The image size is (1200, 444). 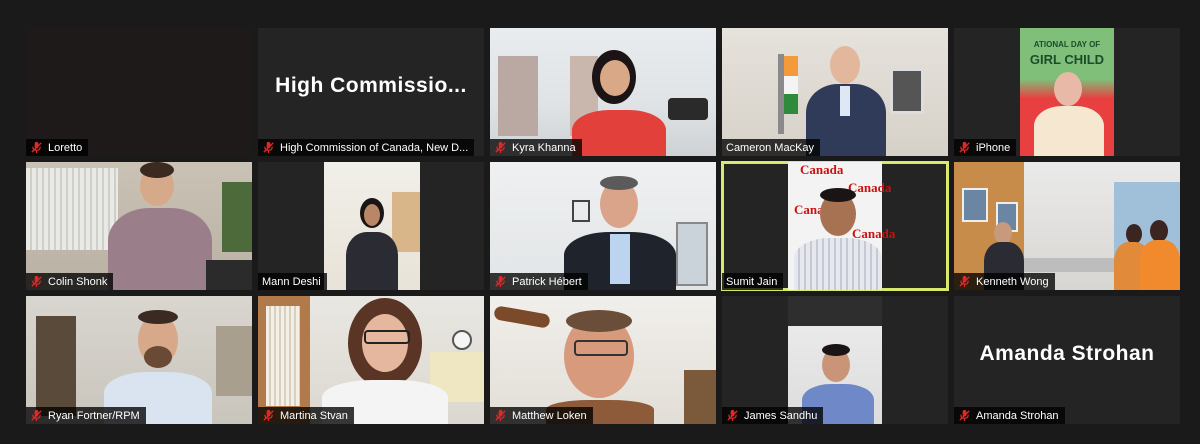 I want to click on video-tile-iphone: ATIONAL DAY OF GIRL CHILD iPhone, so click(x=1067, y=92).